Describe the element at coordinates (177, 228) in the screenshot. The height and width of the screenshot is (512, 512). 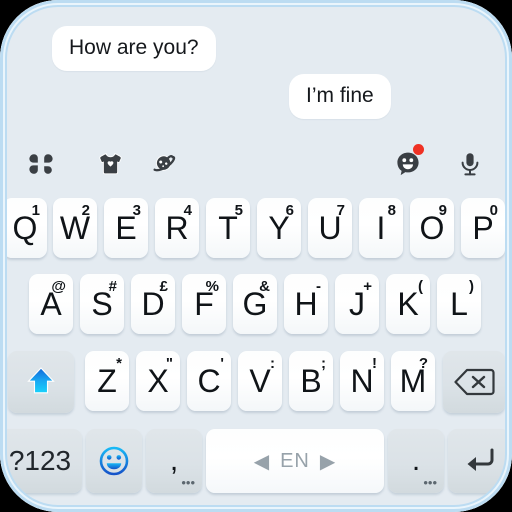
I see `key-r: R4` at that location.